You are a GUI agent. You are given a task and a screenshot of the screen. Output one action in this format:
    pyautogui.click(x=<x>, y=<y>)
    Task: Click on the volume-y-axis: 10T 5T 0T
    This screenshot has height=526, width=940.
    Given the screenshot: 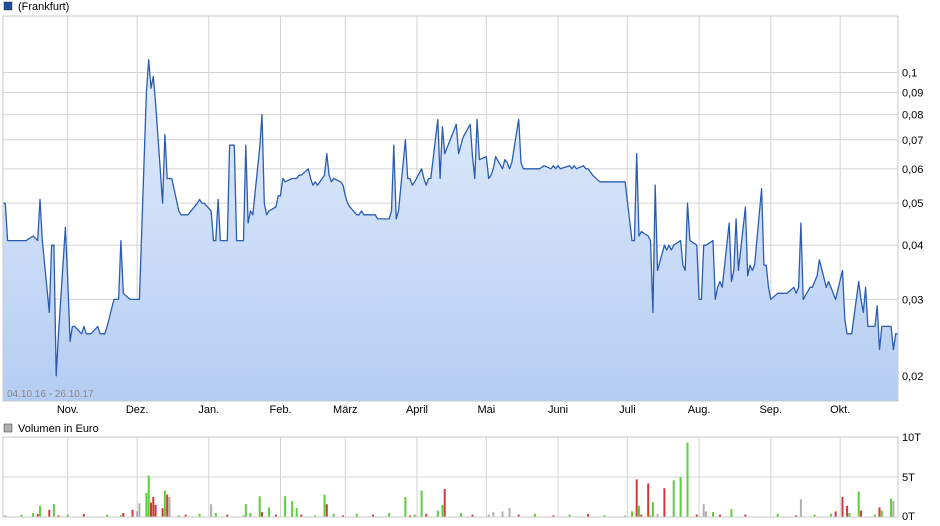 What is the action you would take?
    pyautogui.click(x=911, y=477)
    